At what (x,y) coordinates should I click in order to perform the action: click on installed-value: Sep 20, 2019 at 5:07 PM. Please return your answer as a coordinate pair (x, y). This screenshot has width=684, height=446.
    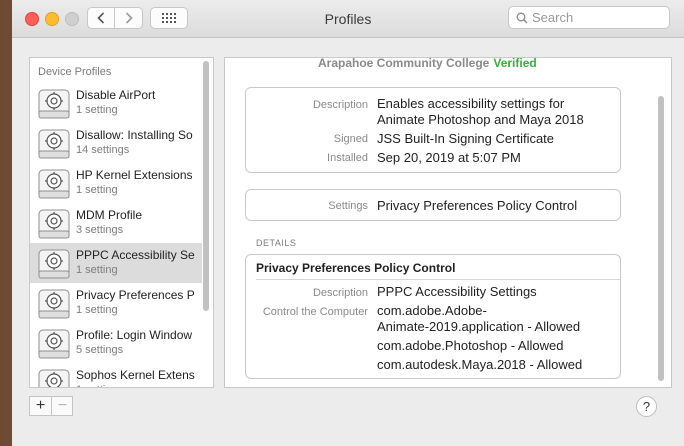
    Looking at the image, I should click on (449, 157).